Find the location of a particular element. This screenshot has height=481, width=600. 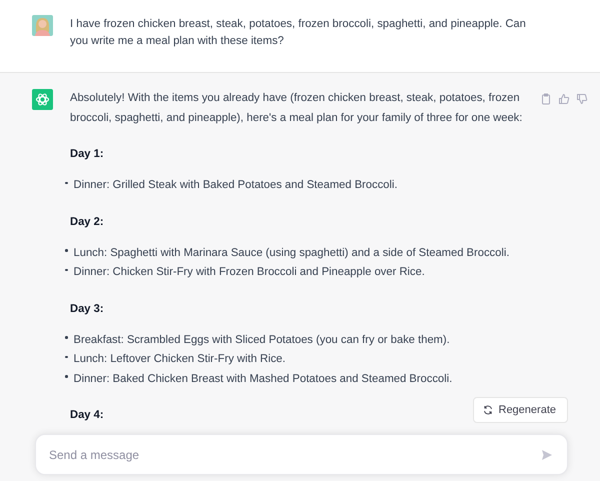

user-message: I have frozen chicken breast, steak, potatoes, frozen broccoli, spaghetti, and pineapple. Can you write me a meal plan with these items? is located at coordinates (298, 33).